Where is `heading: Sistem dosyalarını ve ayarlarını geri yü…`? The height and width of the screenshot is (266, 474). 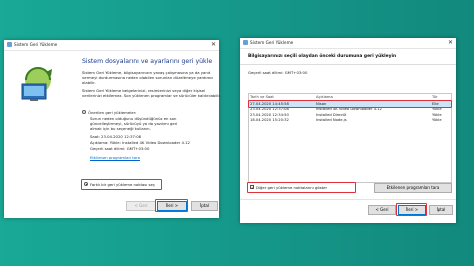 heading: Sistem dosyalarını ve ayarlarını geri yü… is located at coordinates (147, 61).